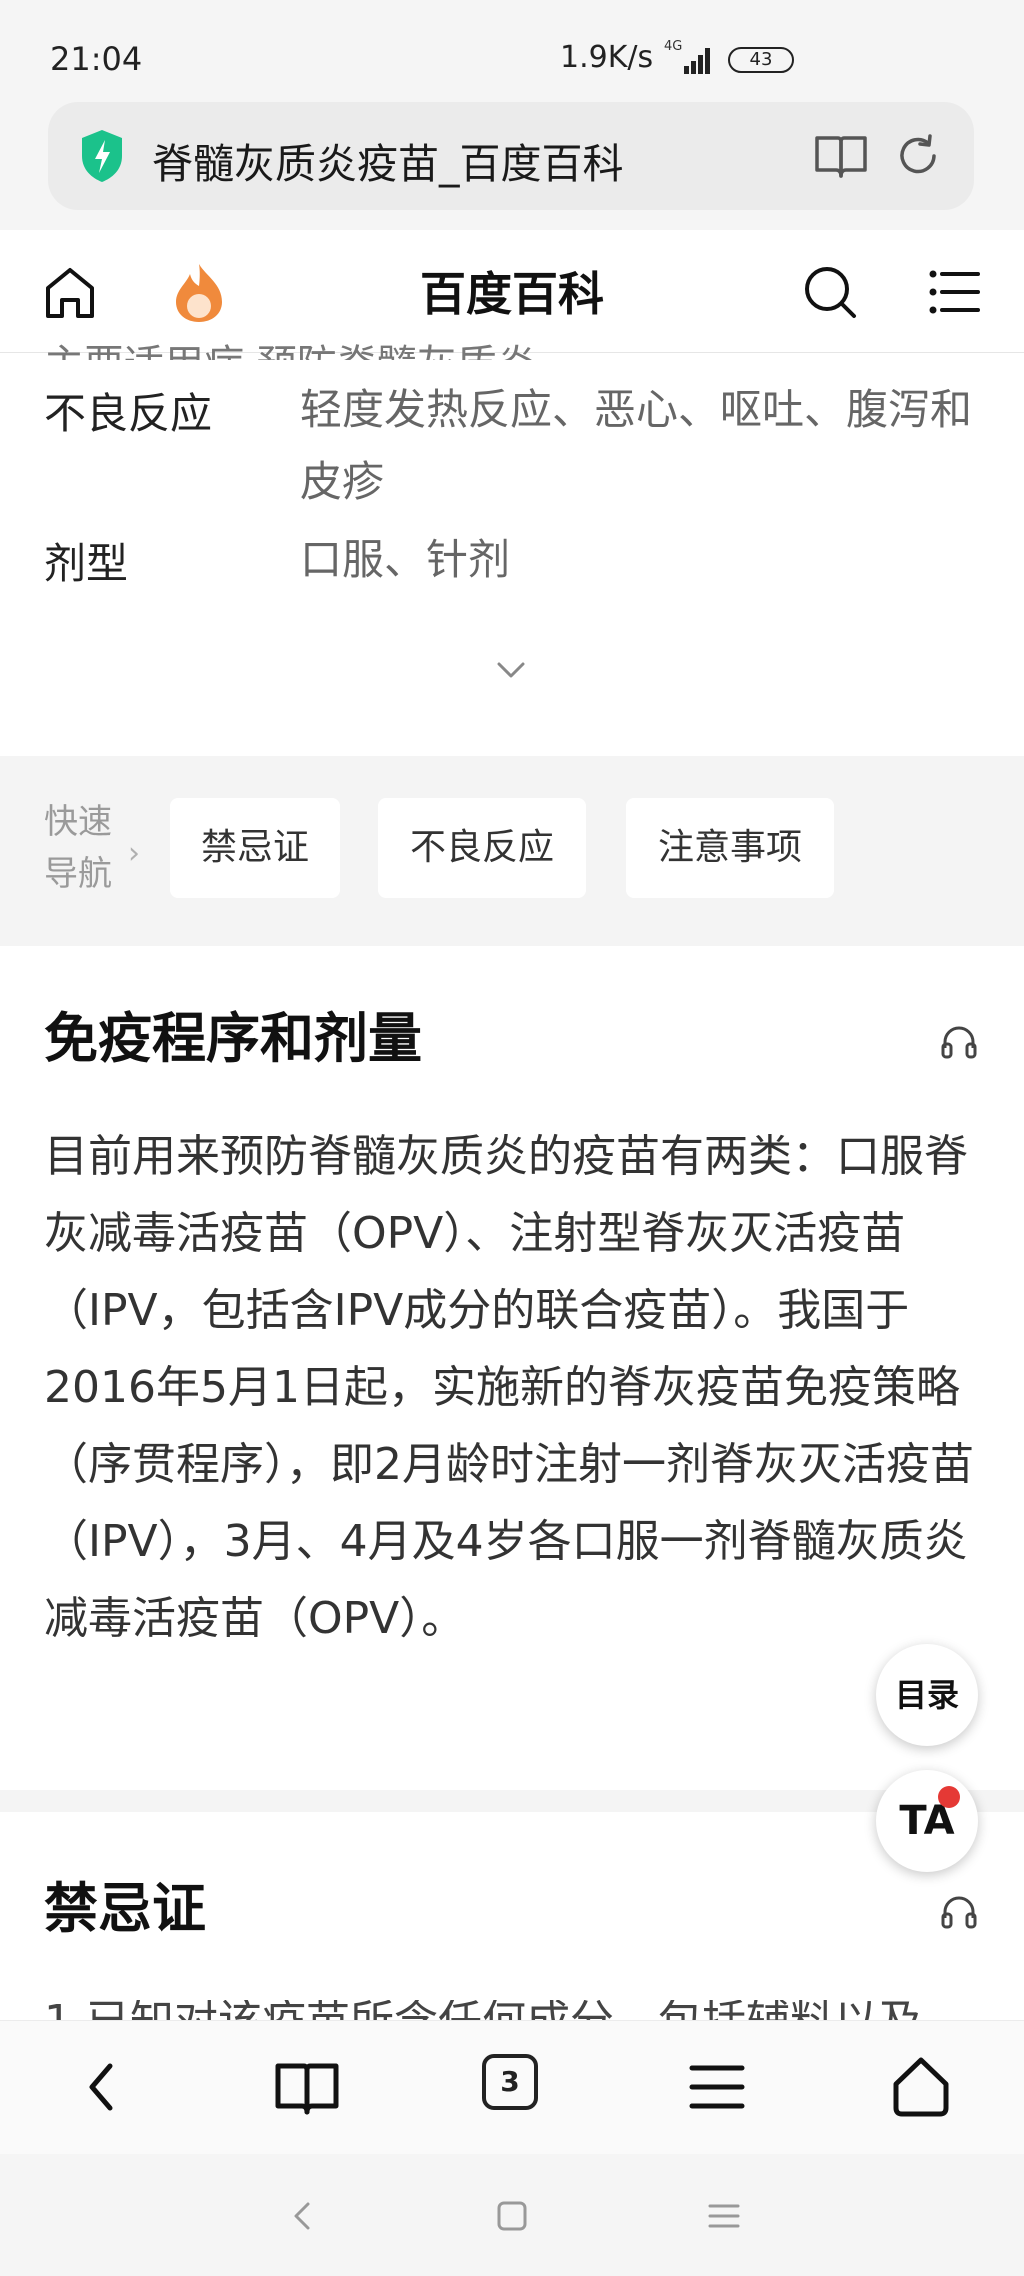 The image size is (1024, 2276). I want to click on infobox-label: 不良反应, so click(128, 413).